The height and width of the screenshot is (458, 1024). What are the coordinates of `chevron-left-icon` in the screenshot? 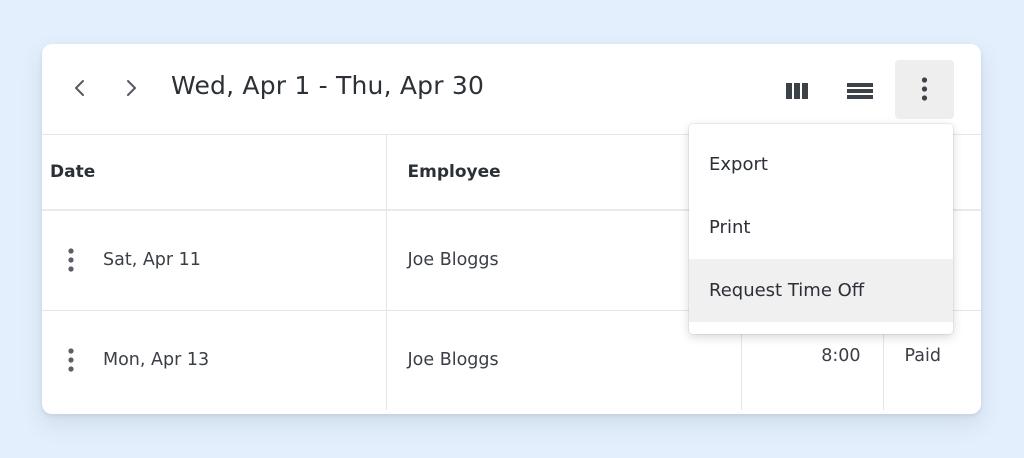 It's located at (79, 88).